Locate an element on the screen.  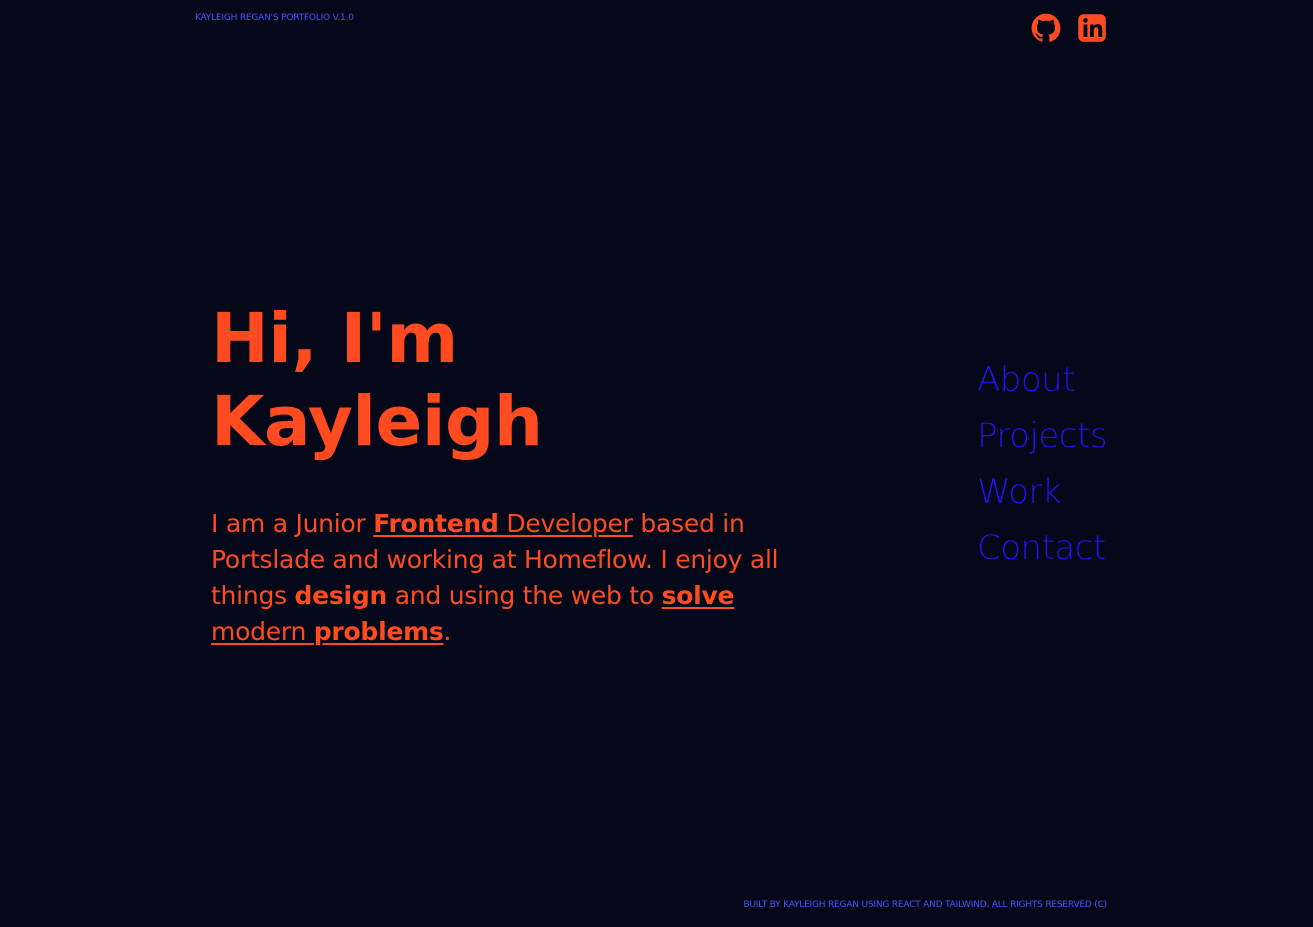
problems-link-text: problems is located at coordinates (378, 631).